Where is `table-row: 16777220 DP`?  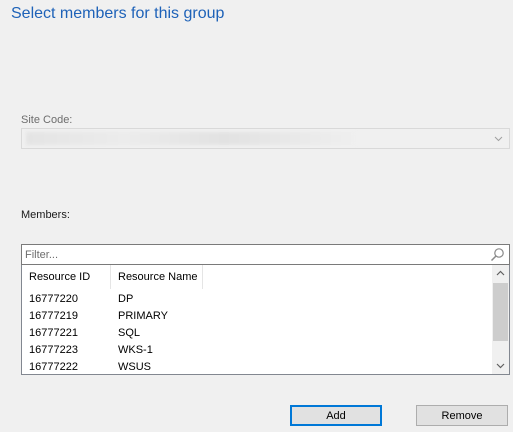
table-row: 16777220 DP is located at coordinates (256, 299).